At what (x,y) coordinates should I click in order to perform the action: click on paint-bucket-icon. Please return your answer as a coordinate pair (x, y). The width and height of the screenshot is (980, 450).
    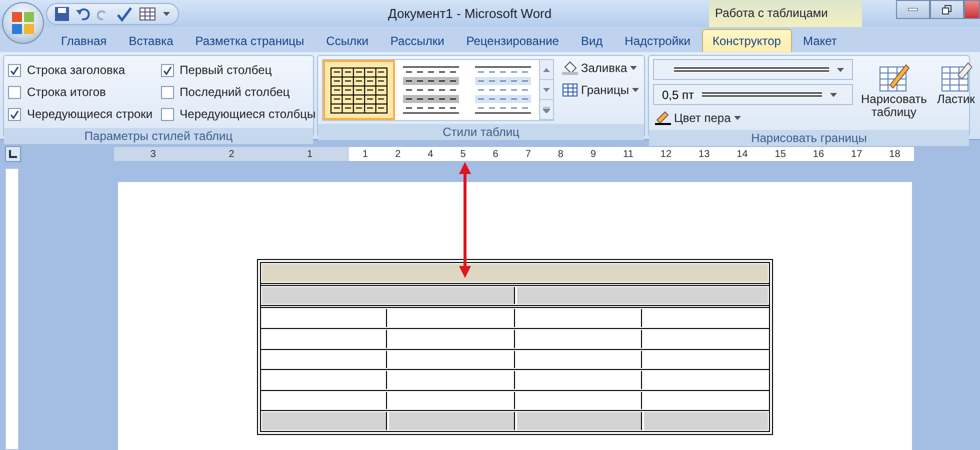
    Looking at the image, I should click on (570, 68).